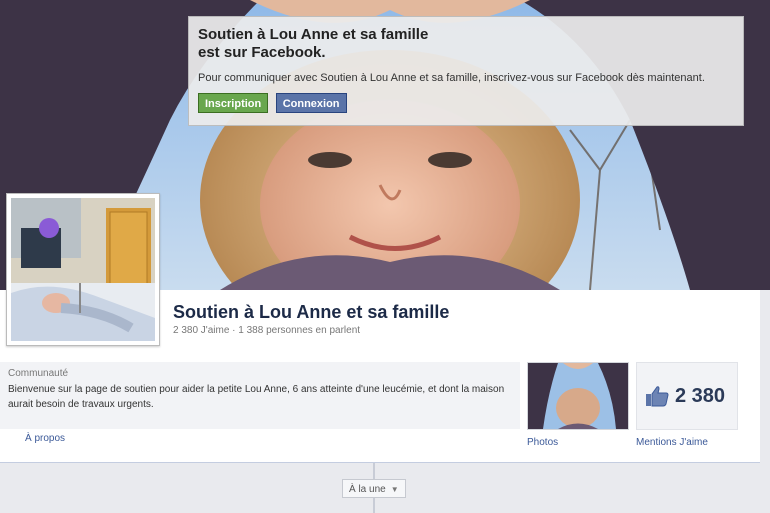 The image size is (770, 513). I want to click on timeline-button-label: À la une, so click(367, 489).